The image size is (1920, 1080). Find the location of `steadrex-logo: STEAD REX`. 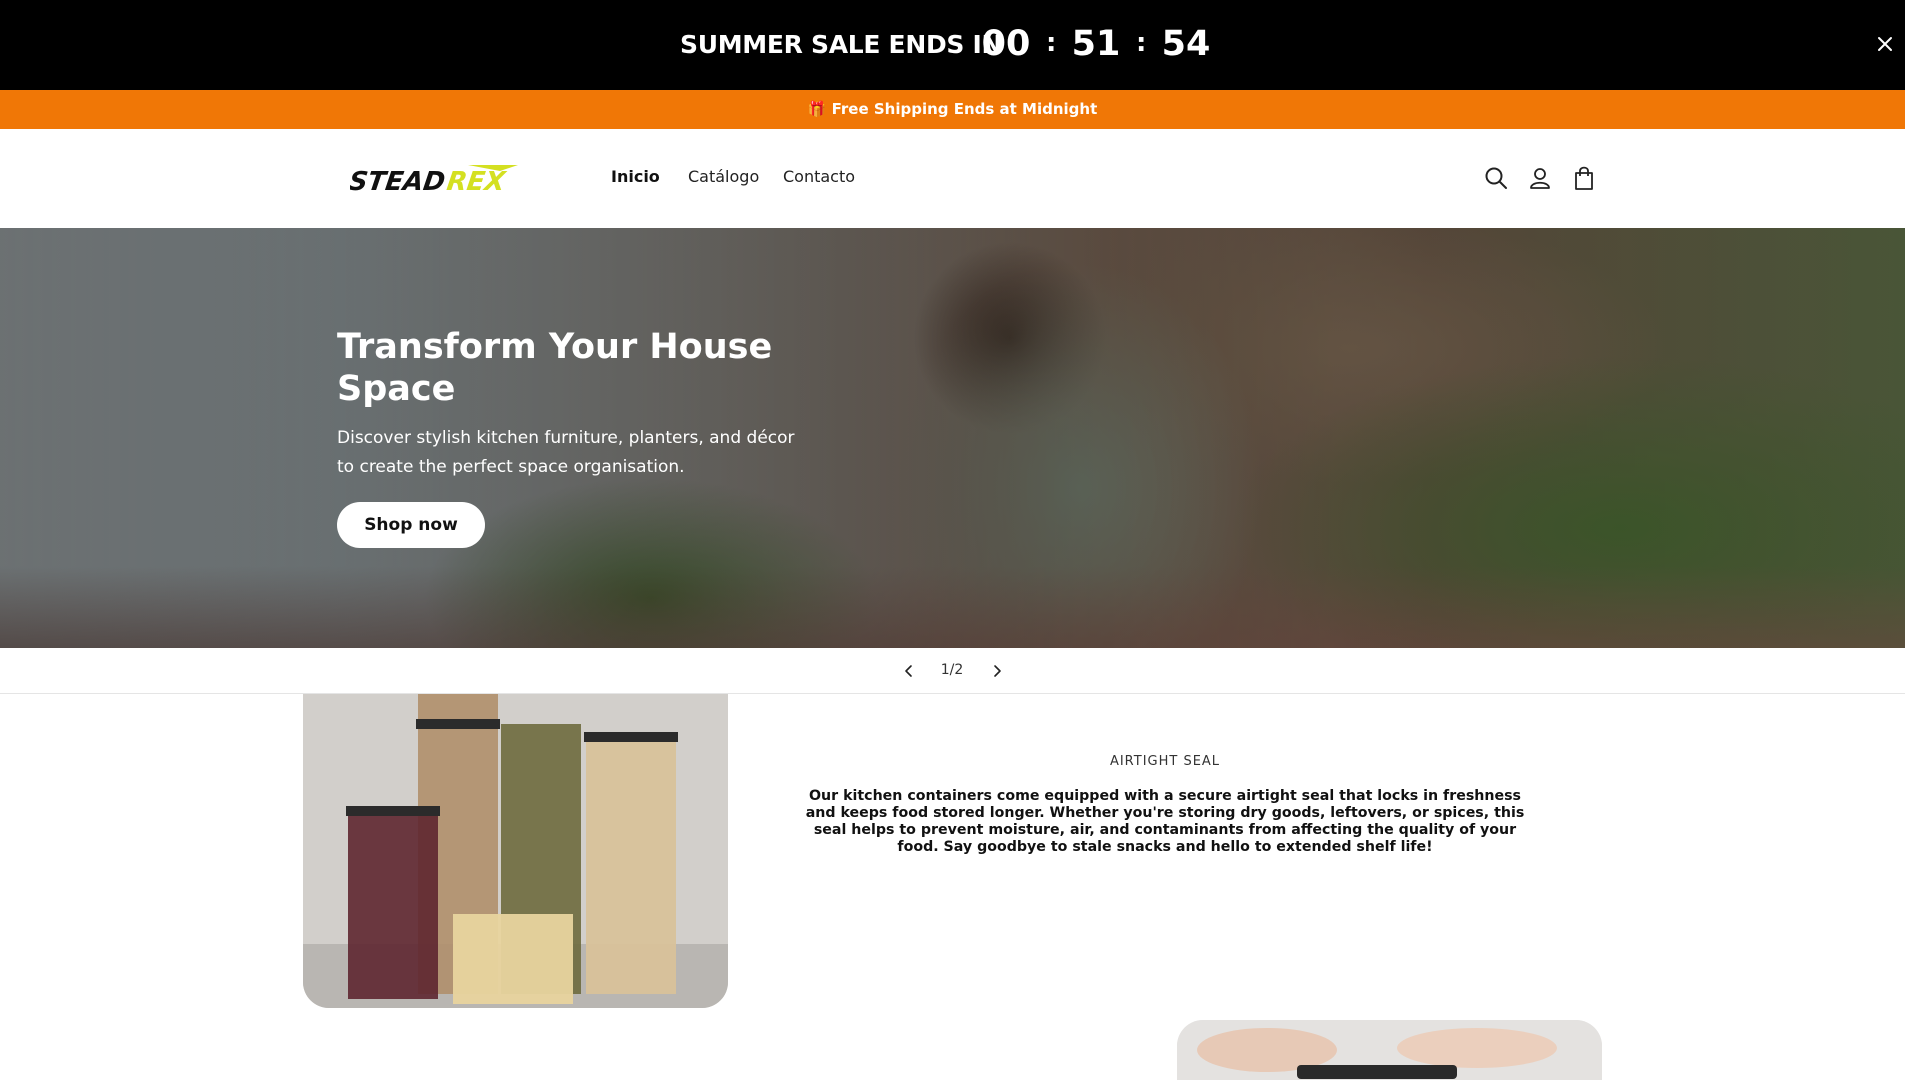

steadrex-logo: STEAD REX is located at coordinates (435, 179).